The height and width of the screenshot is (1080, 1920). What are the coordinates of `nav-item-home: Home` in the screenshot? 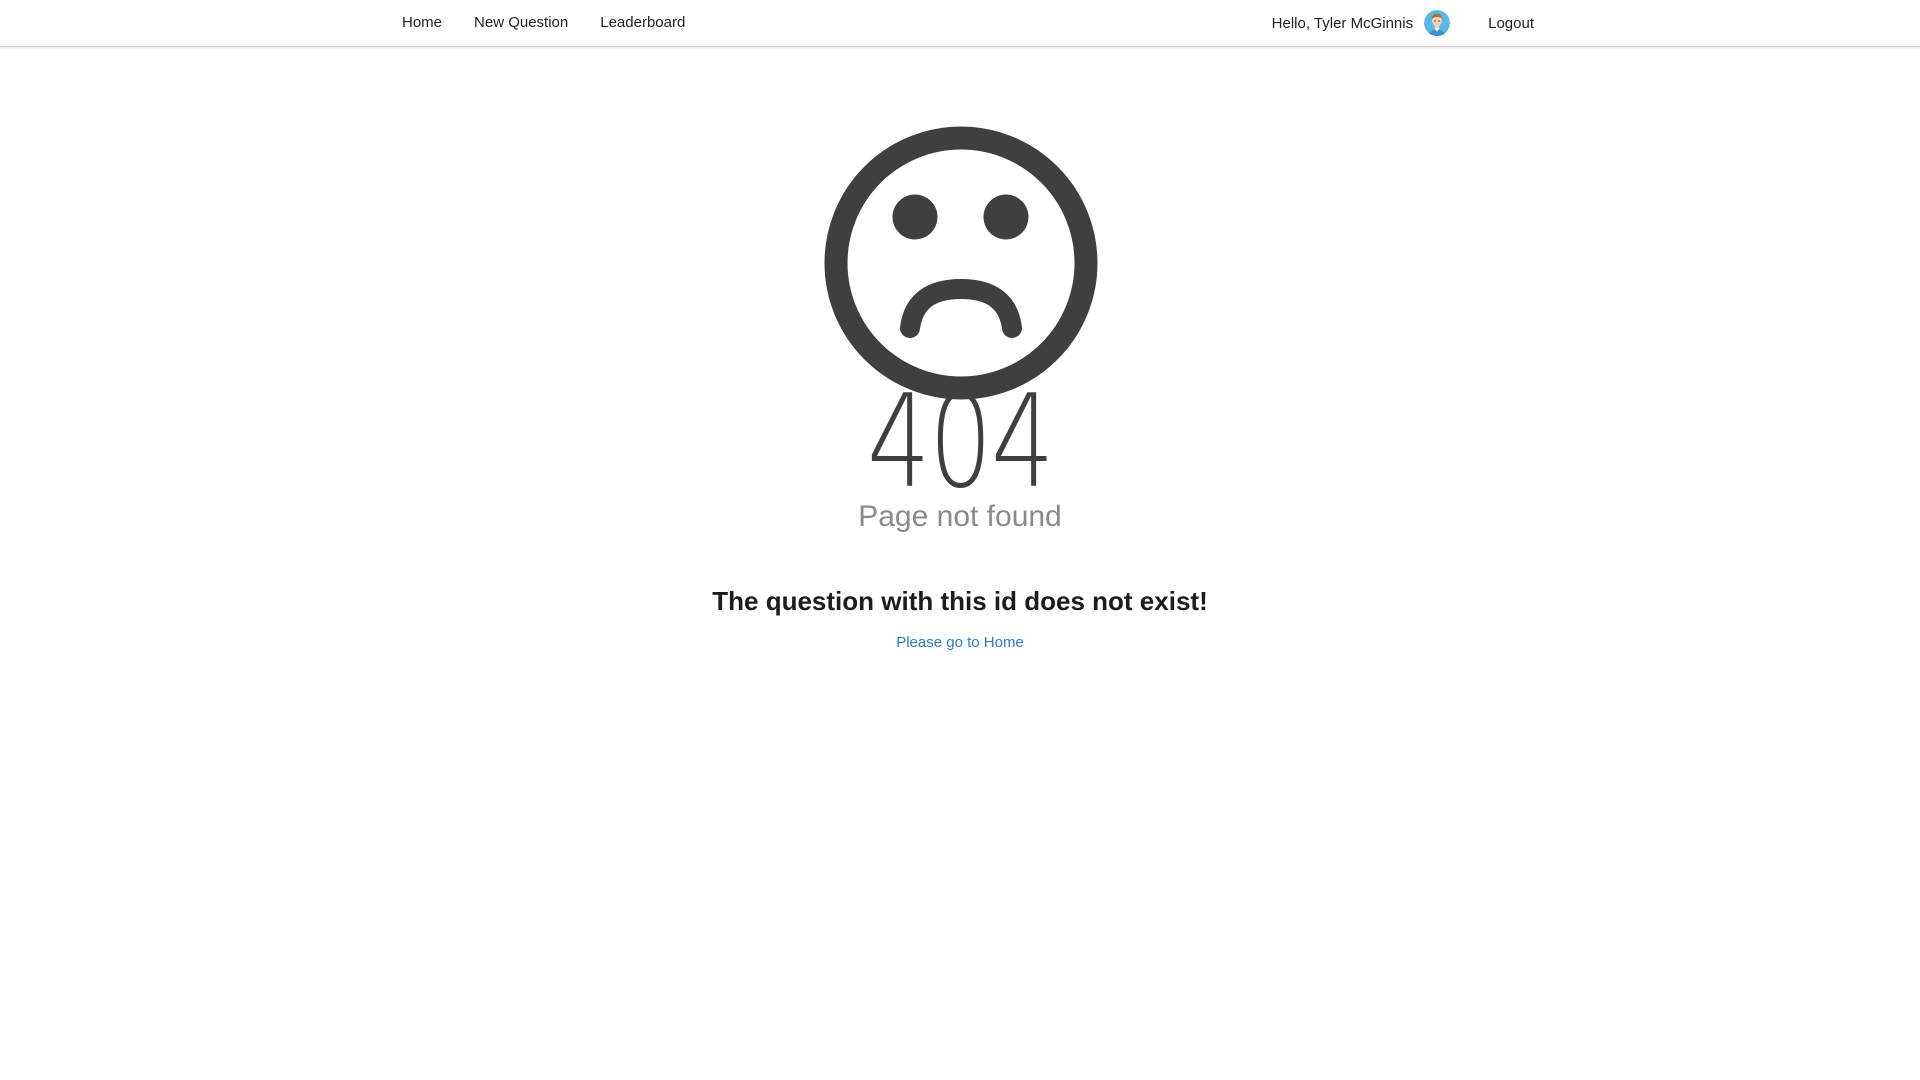 It's located at (422, 23).